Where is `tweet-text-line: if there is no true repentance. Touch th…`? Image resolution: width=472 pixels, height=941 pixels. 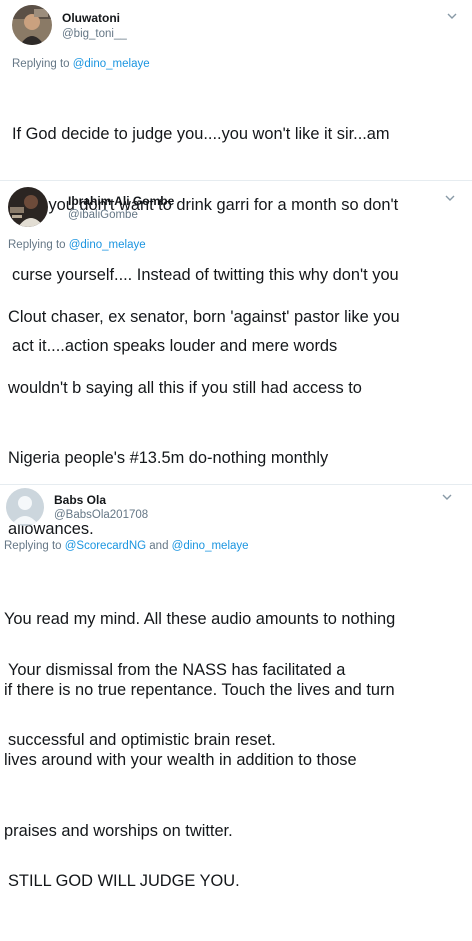
tweet-text-line: if there is no true repentance. Touch th… is located at coordinates (199, 689).